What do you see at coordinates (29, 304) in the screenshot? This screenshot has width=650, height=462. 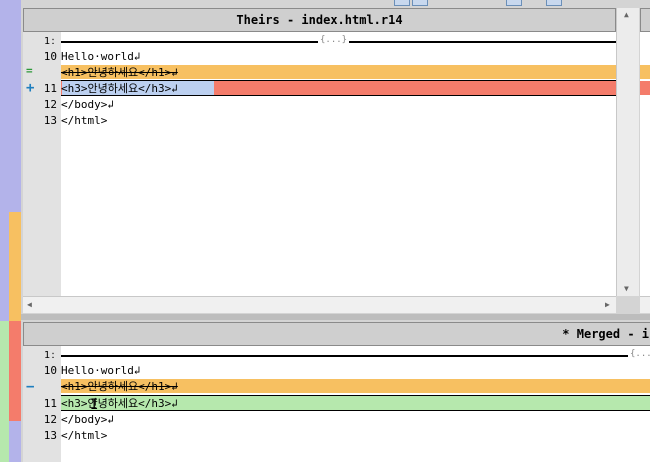 I see `theirs-hscroll-left-icon: ◀` at bounding box center [29, 304].